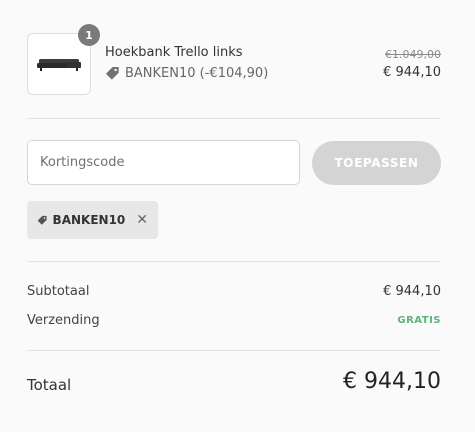  I want to click on product-discount: BANKEN10 (-€104,90), so click(186, 73).